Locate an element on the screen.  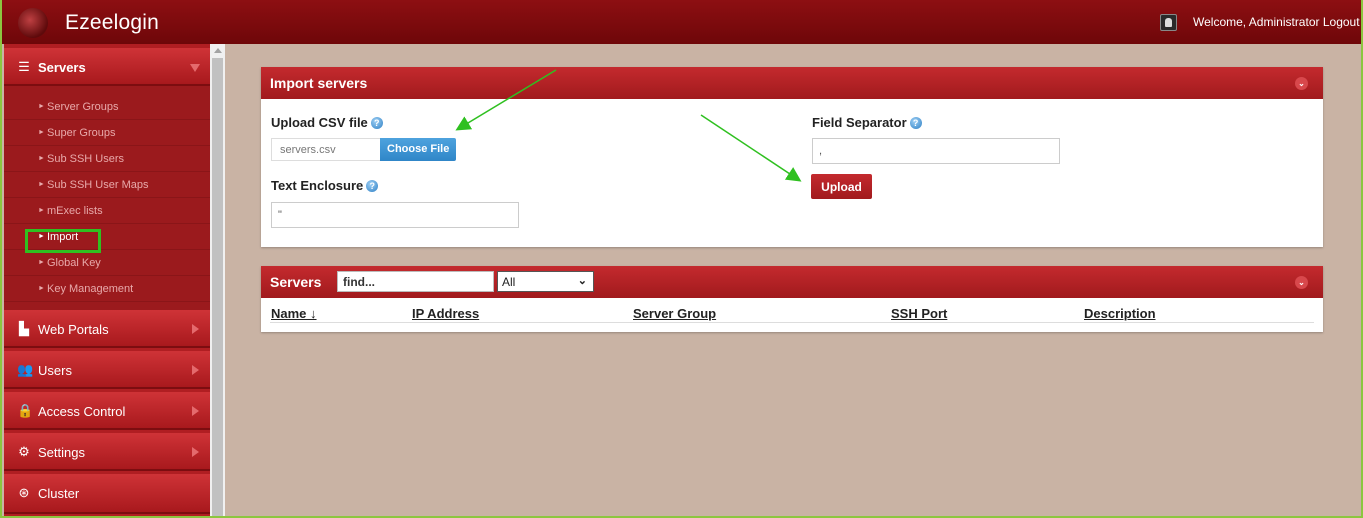
sidebar-item-label: Access Control is located at coordinates (82, 411).